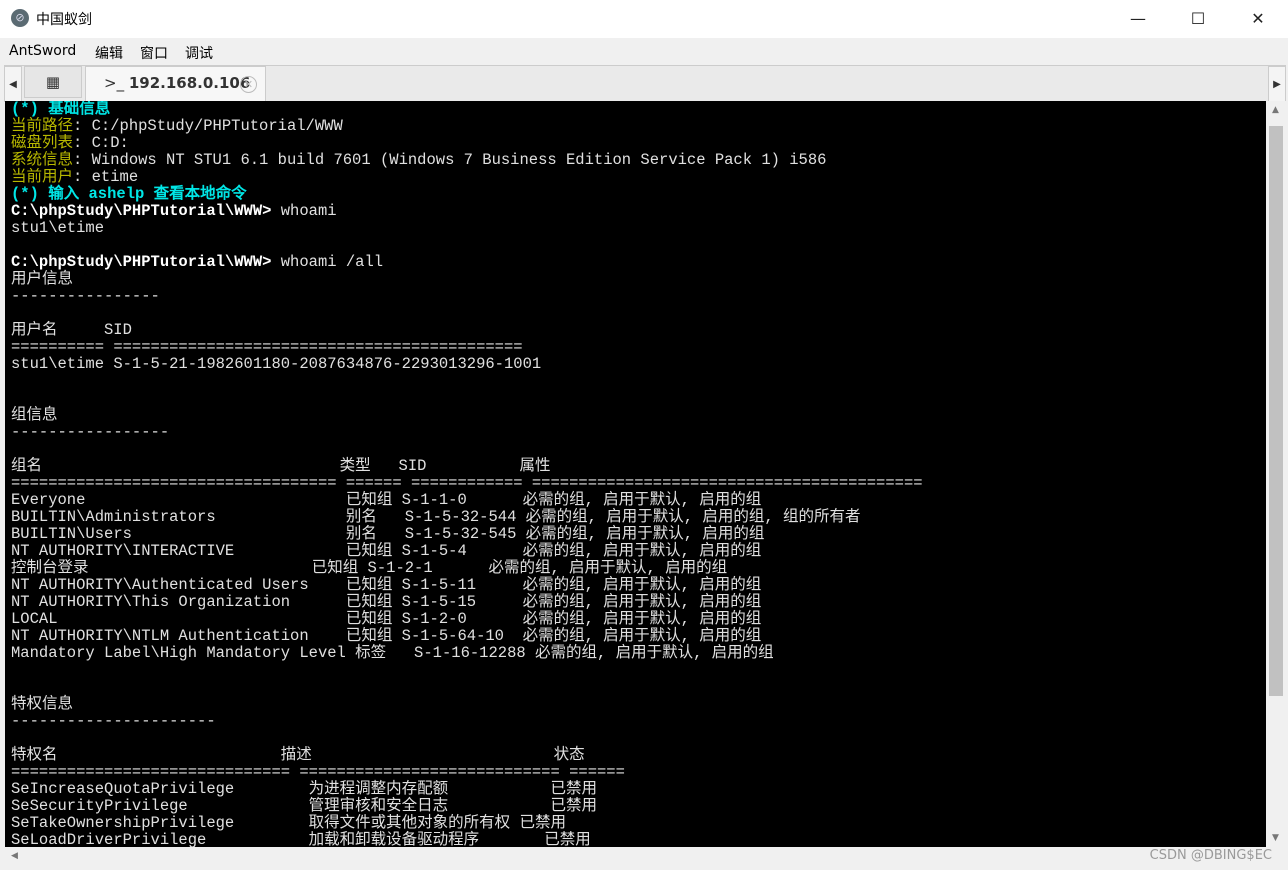  I want to click on maximize-button: ☐, so click(1198, 19).